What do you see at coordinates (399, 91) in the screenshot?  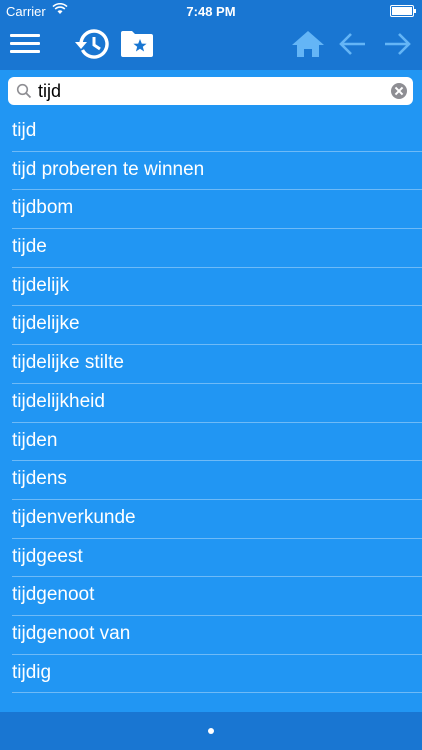 I see `clear-search-icon` at bounding box center [399, 91].